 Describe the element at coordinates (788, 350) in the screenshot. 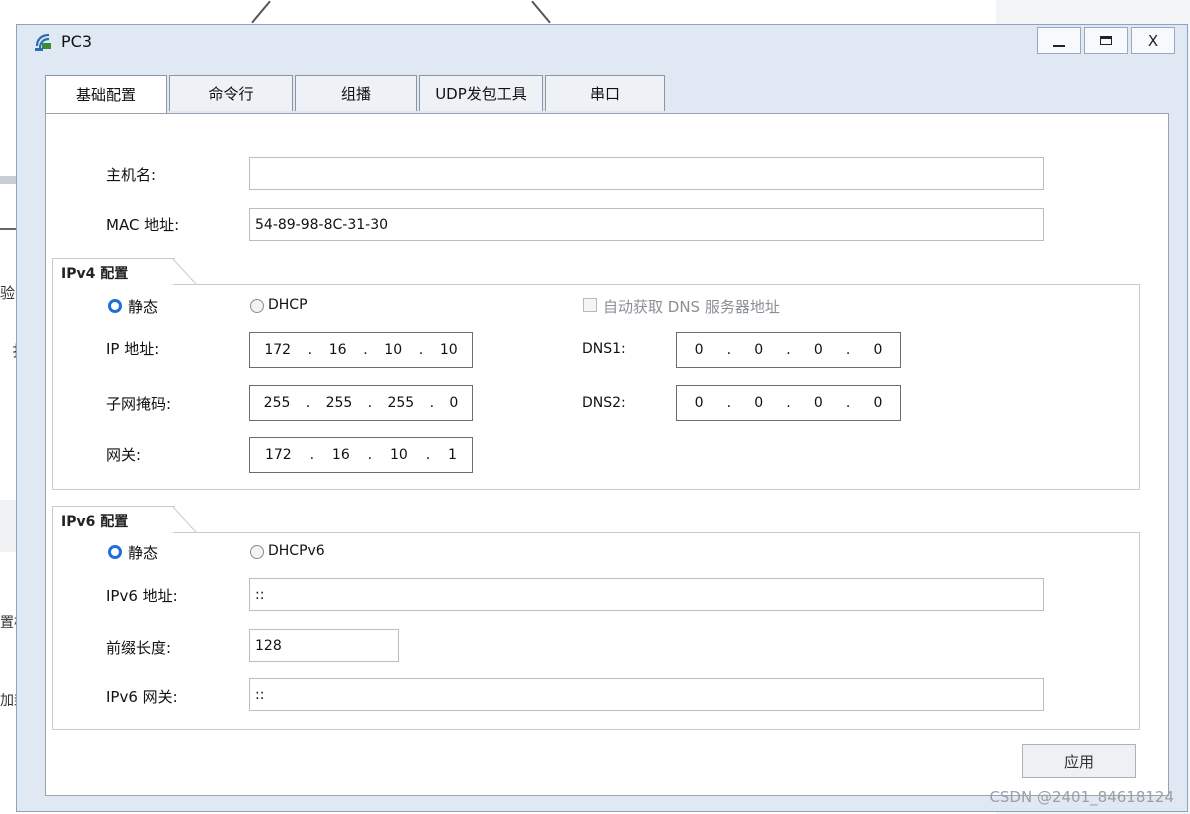

I see `dns1-input: 0. 0. 0. 0` at that location.